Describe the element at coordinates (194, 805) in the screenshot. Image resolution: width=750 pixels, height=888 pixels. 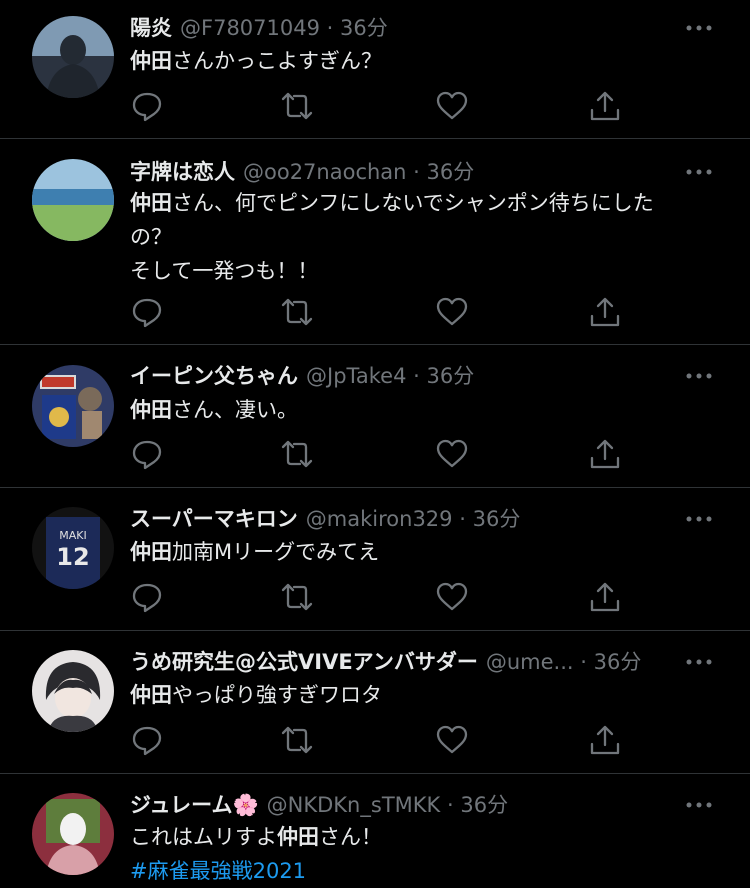
I see `display-name: ジュレーム🌸` at that location.